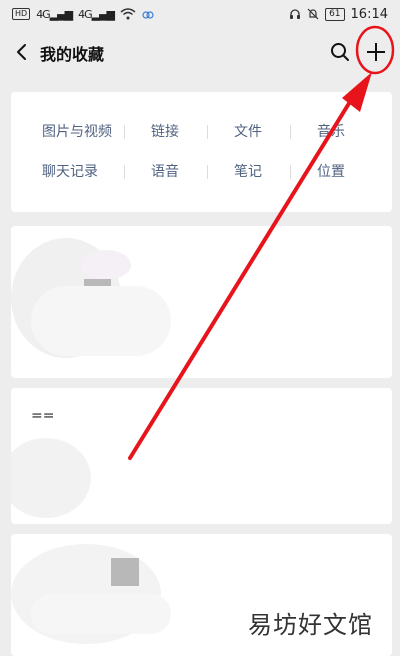 The image size is (400, 656). I want to click on page-title: 我的收藏, so click(72, 54).